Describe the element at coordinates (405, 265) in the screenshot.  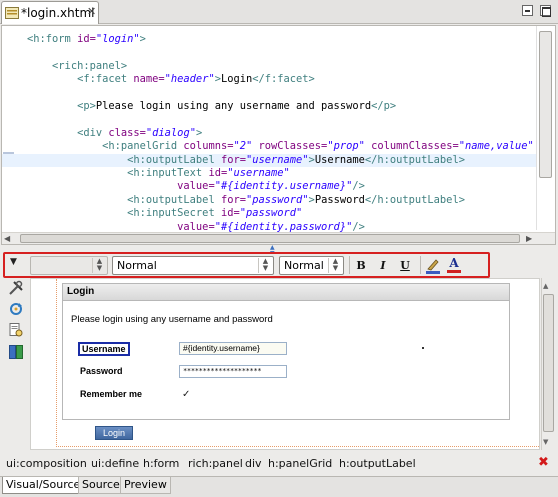
I see `underline-button: U` at that location.